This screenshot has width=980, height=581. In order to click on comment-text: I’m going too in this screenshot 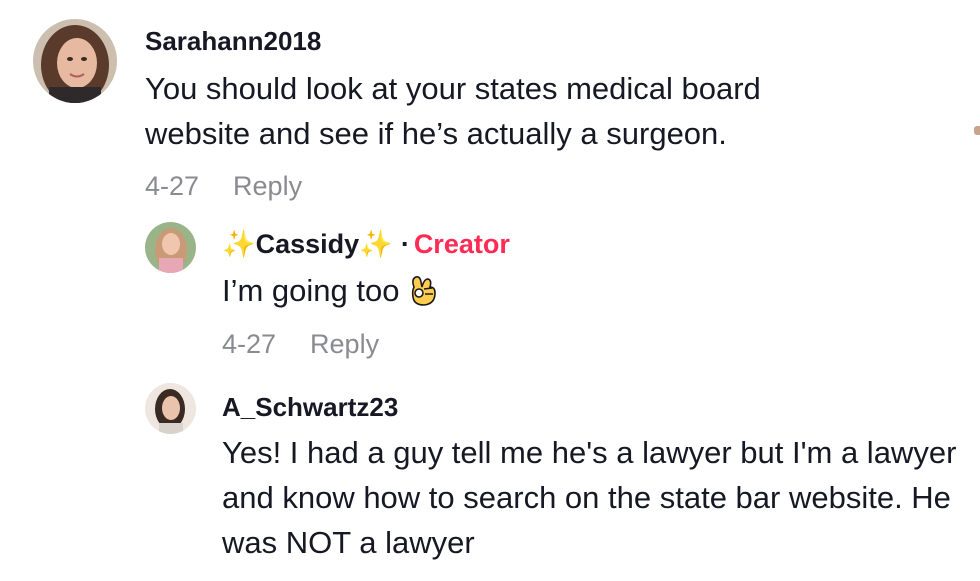, I will do `click(311, 290)`.